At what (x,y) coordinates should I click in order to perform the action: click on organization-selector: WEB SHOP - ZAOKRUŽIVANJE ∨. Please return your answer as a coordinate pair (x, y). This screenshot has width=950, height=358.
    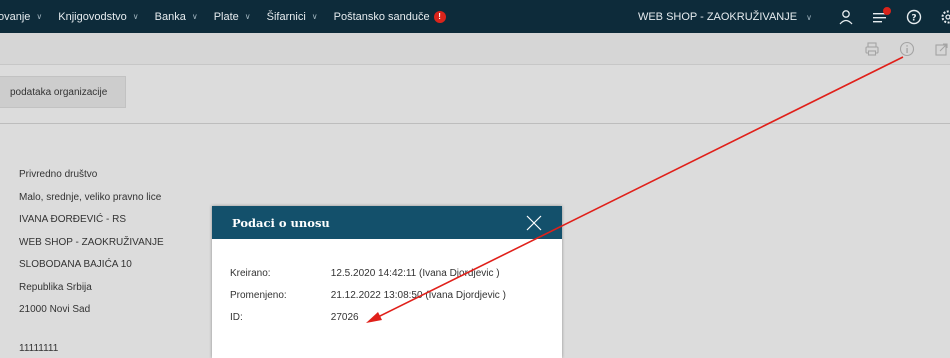
    Looking at the image, I should click on (725, 17).